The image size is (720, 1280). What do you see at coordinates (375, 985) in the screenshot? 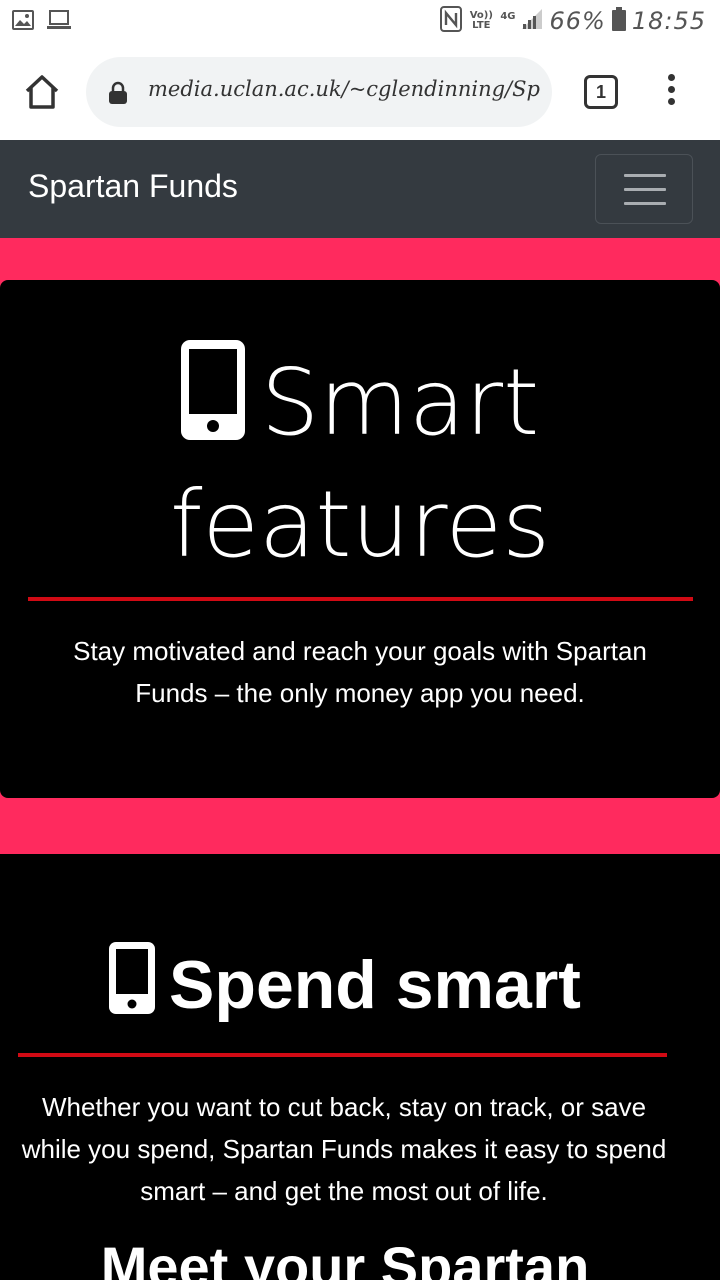
I see `spend-smart-title: Spend smart` at bounding box center [375, 985].